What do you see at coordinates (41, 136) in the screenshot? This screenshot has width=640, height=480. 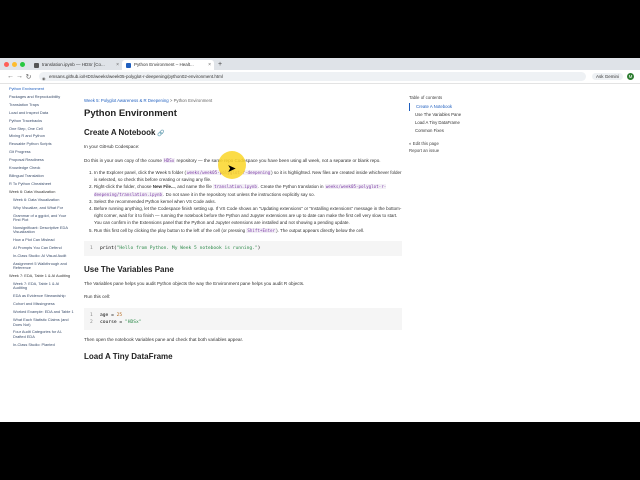 I see `sidebar-item: Mixing R and Python` at bounding box center [41, 136].